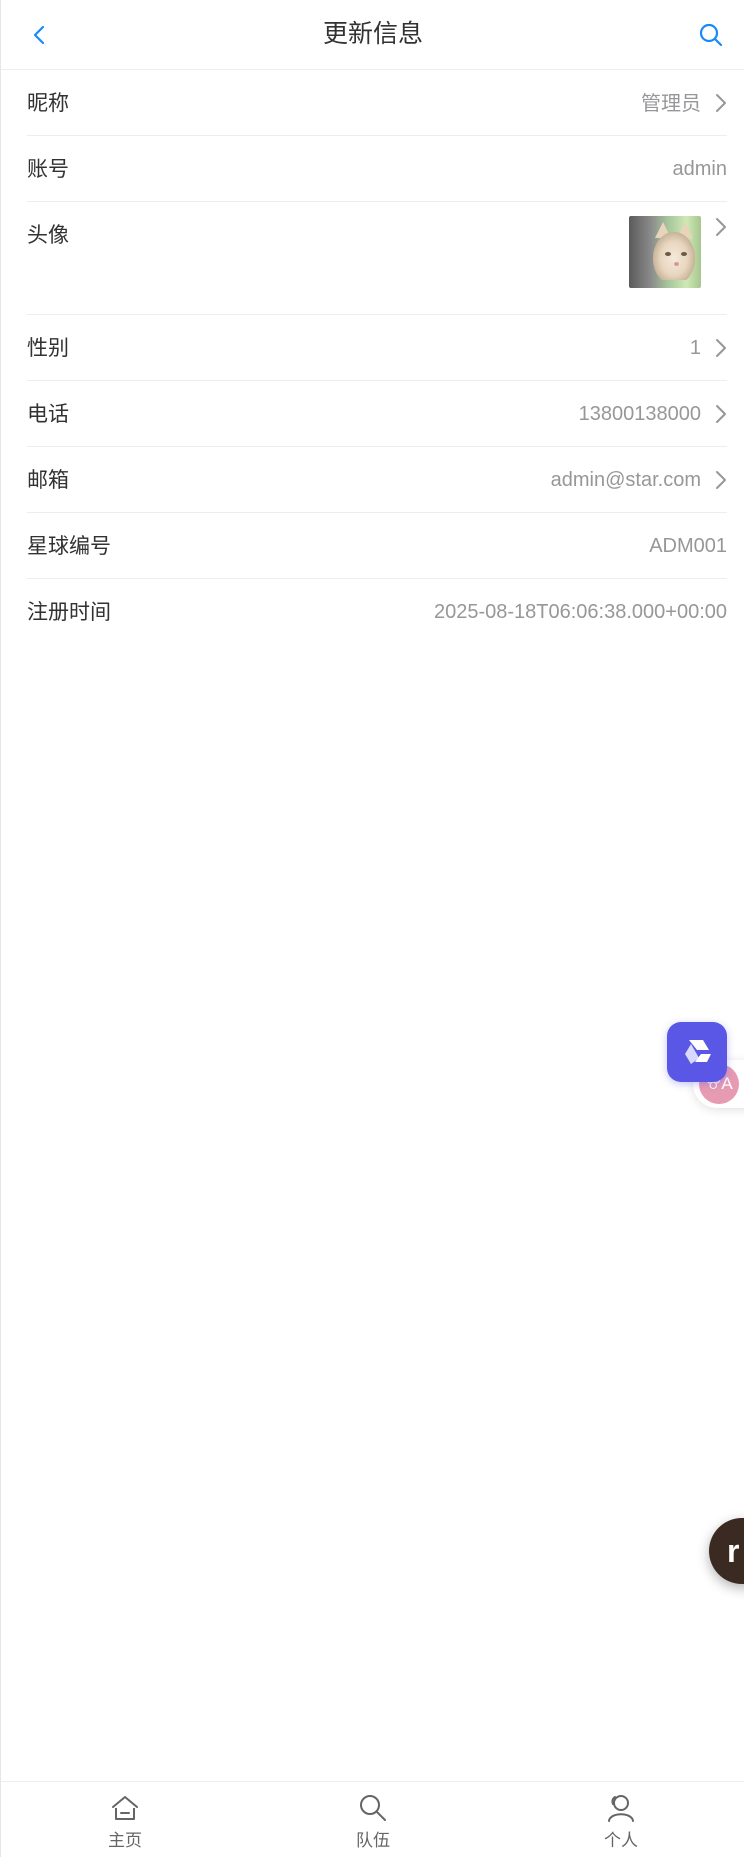  Describe the element at coordinates (665, 252) in the screenshot. I see `avatar` at that location.